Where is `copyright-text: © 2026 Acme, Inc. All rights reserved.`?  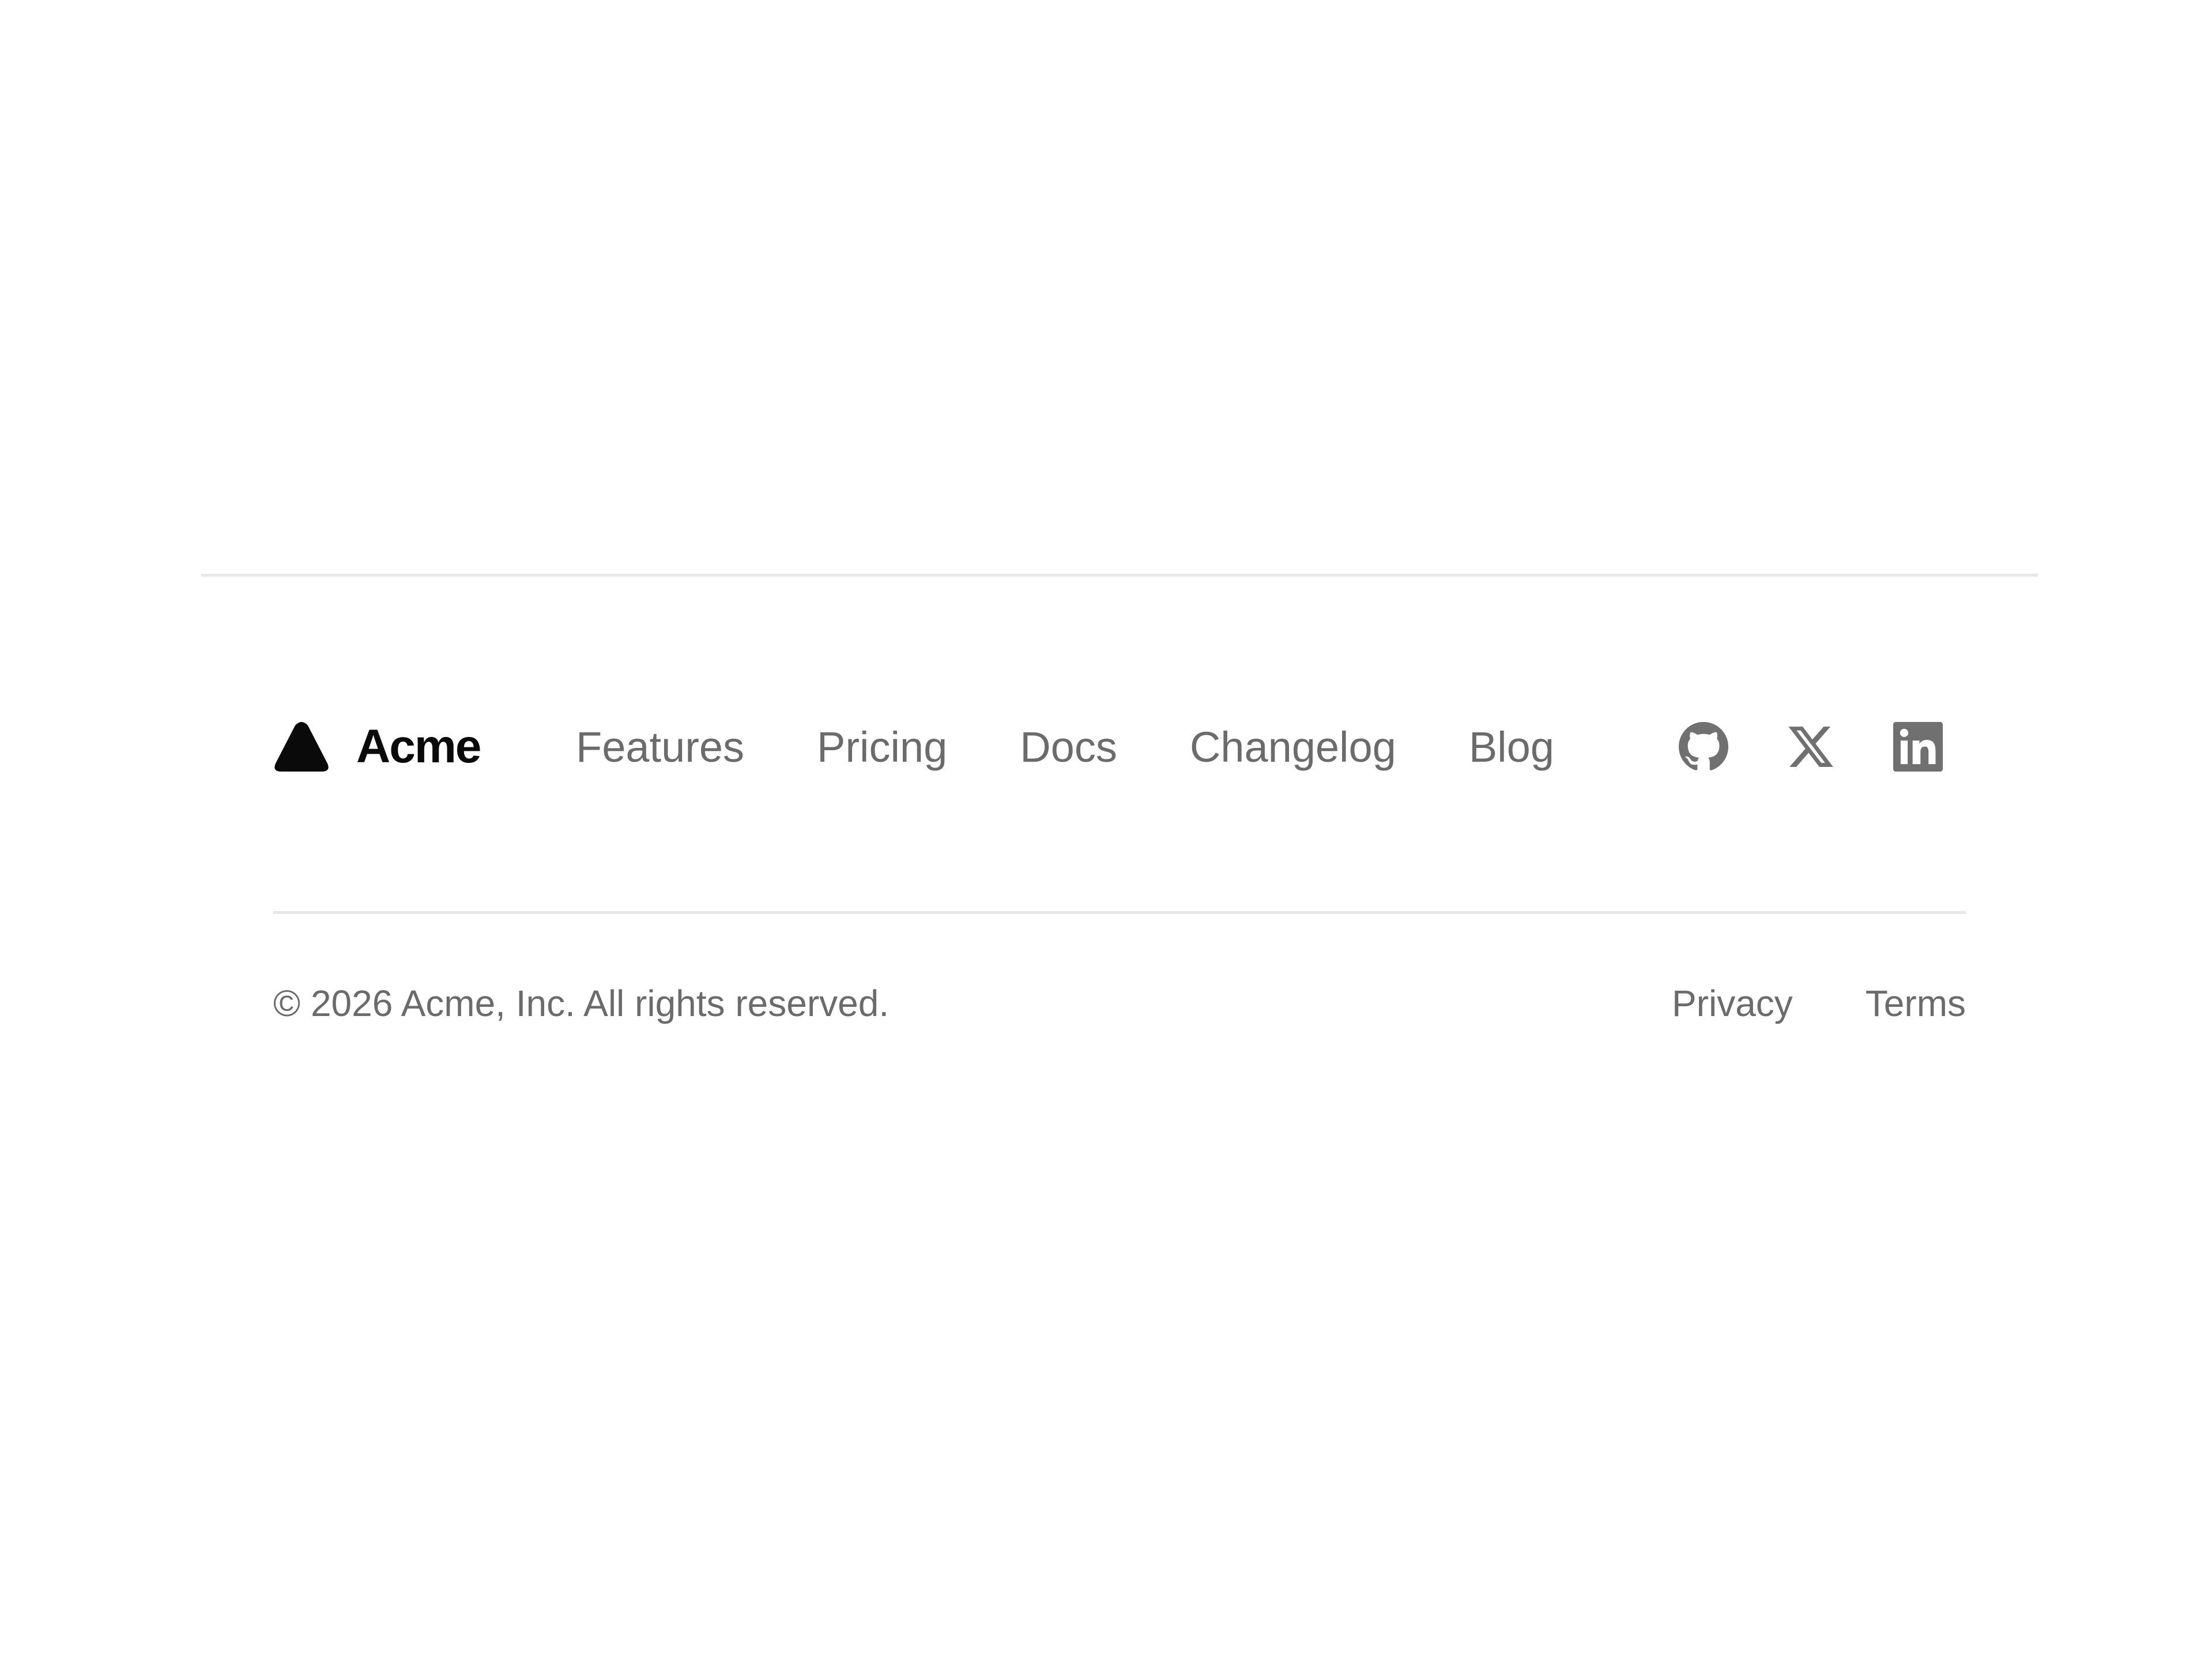
copyright-text: © 2026 Acme, Inc. All rights reserved. is located at coordinates (581, 1003).